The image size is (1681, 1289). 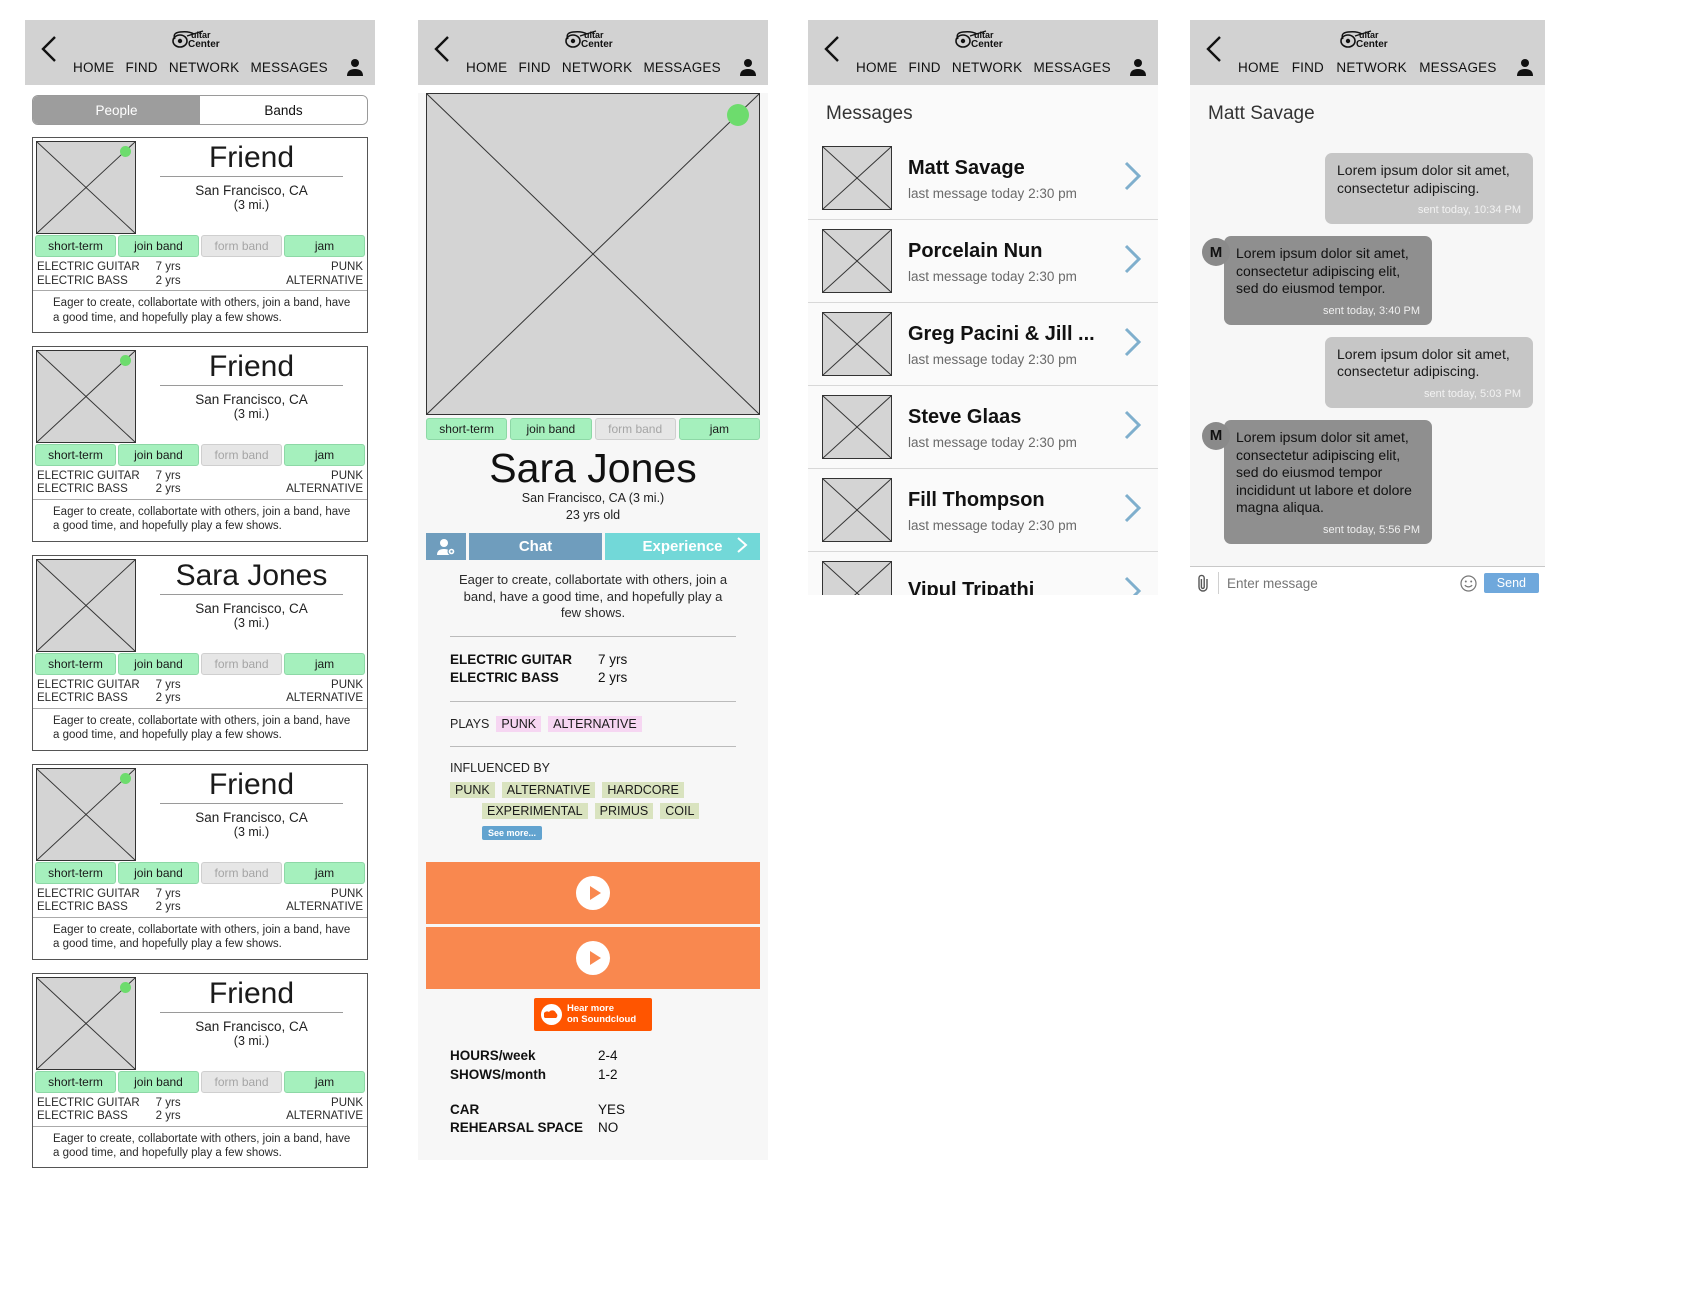 I want to click on smiley-icon, so click(x=1468, y=583).